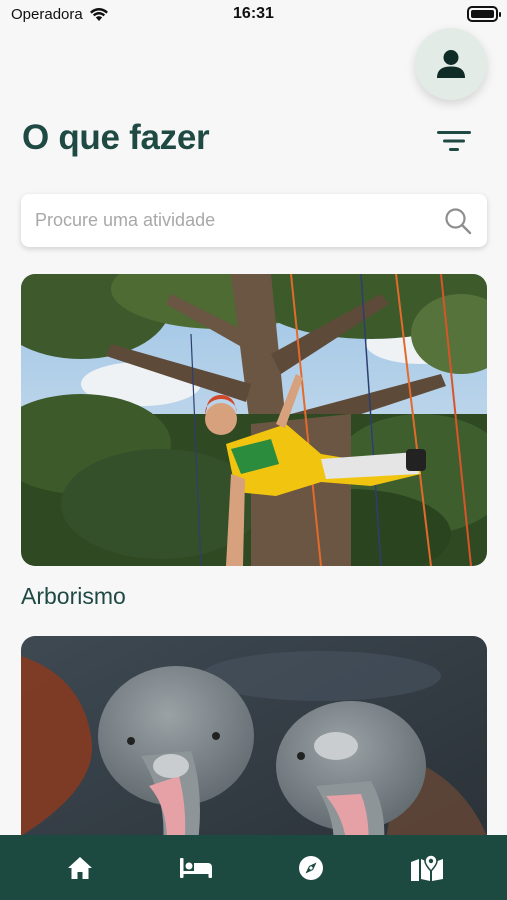 This screenshot has height=900, width=507. I want to click on search-icon, so click(458, 220).